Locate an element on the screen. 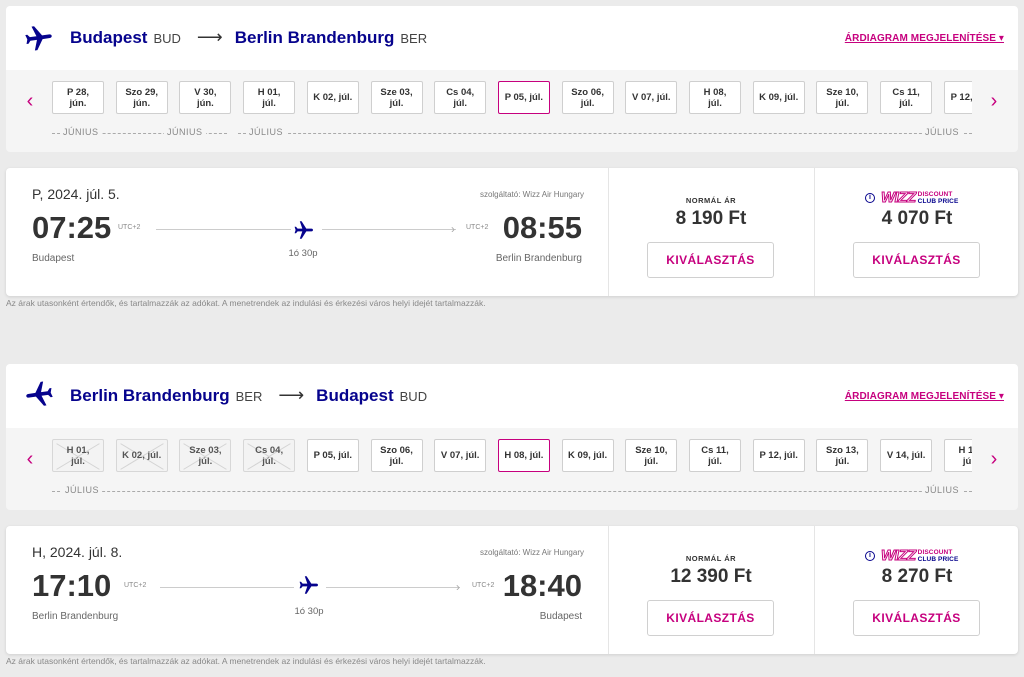 The height and width of the screenshot is (677, 1024). date-option: Szo 13, júl. is located at coordinates (842, 455).